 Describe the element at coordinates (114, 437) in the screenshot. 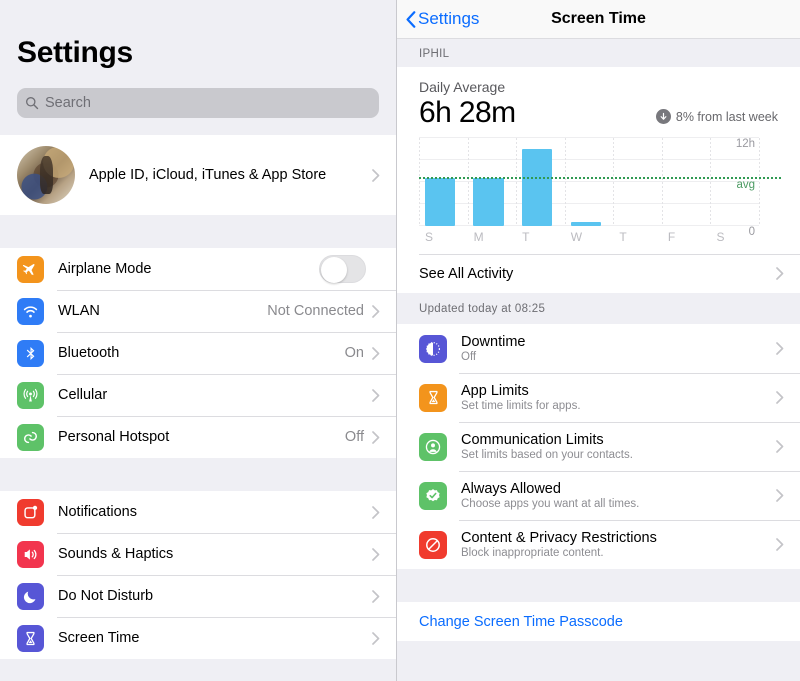

I see `sidebar-item-label: Personal Hotspot` at that location.